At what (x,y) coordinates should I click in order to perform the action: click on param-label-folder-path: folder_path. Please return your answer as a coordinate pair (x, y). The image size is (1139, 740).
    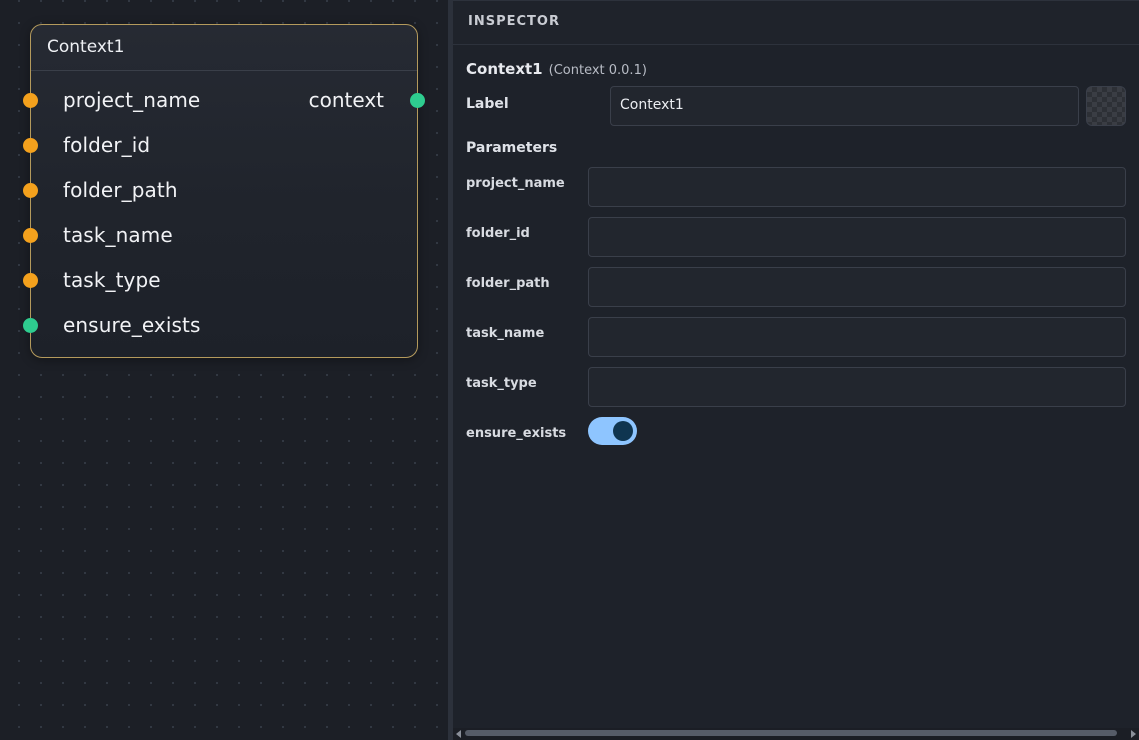
    Looking at the image, I should click on (508, 283).